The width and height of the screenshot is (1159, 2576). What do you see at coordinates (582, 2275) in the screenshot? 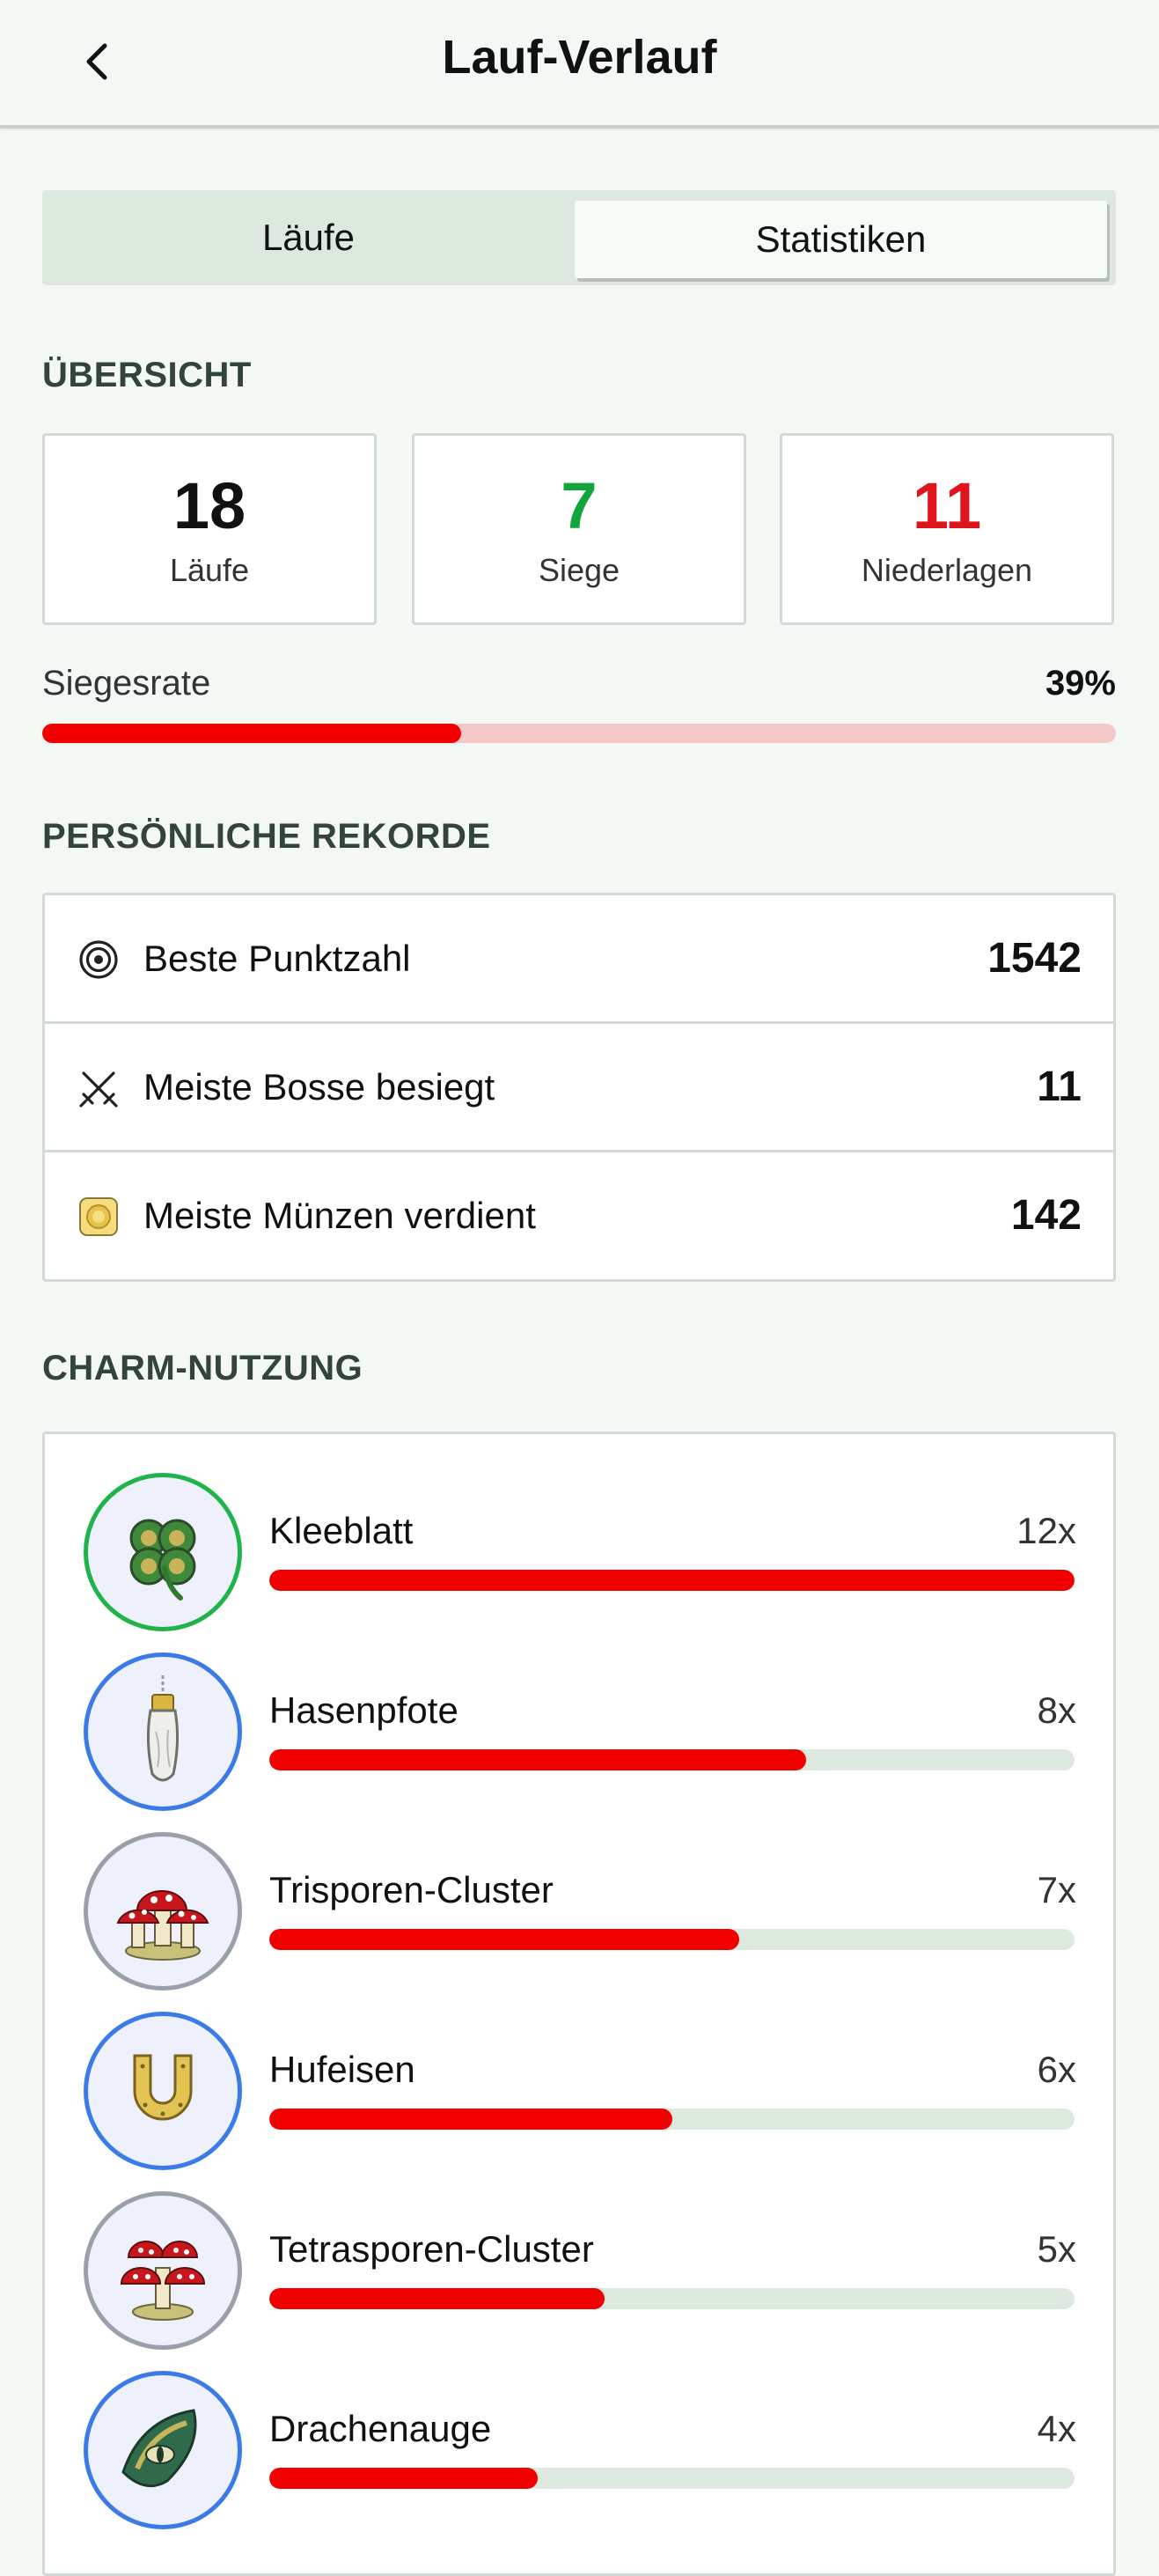
I see `charm-row: Tetrasporen-Cluster 5x` at bounding box center [582, 2275].